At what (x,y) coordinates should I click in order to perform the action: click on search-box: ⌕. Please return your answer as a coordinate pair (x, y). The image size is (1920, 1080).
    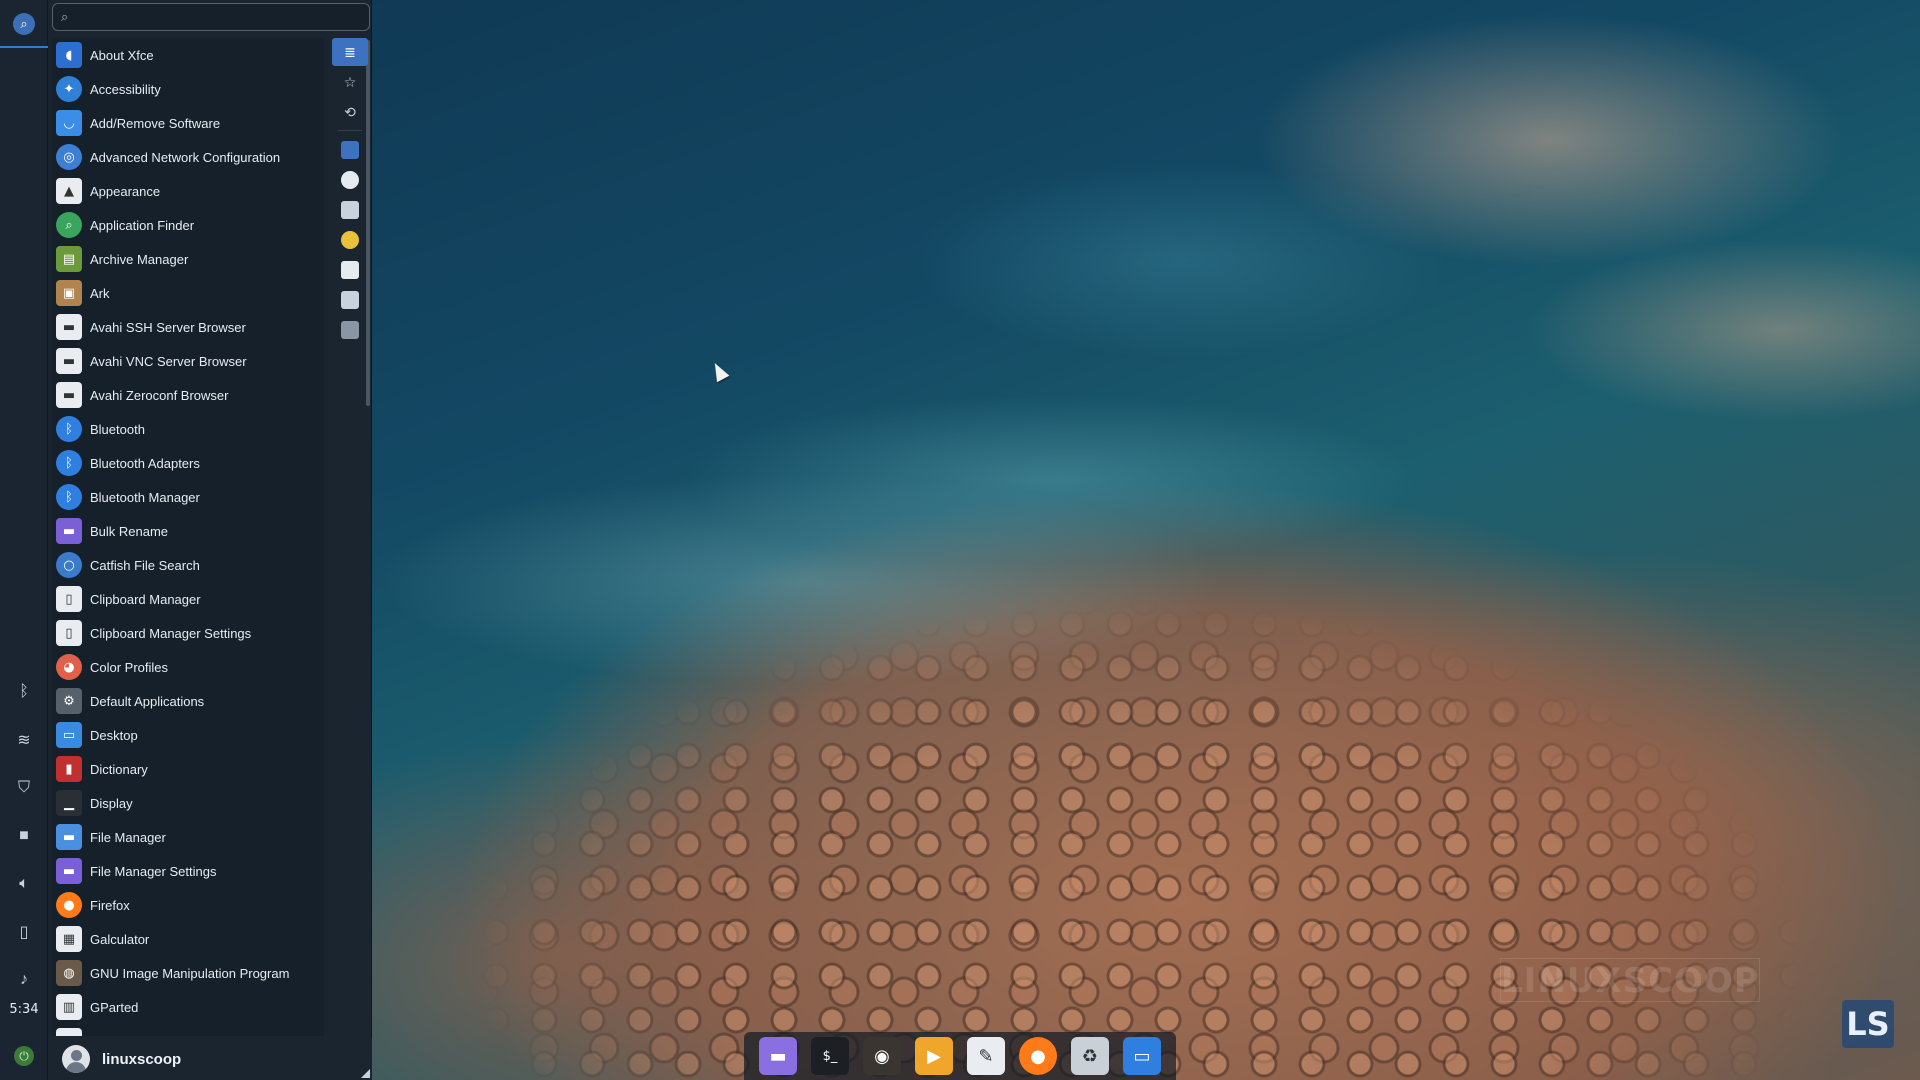
    Looking at the image, I should click on (211, 17).